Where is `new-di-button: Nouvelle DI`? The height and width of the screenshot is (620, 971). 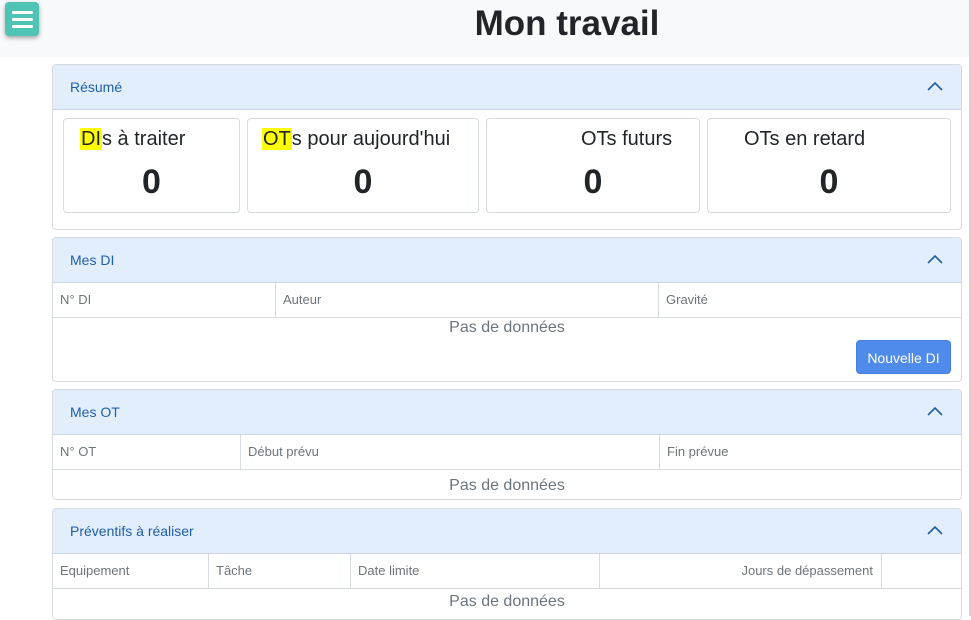
new-di-button: Nouvelle DI is located at coordinates (903, 357).